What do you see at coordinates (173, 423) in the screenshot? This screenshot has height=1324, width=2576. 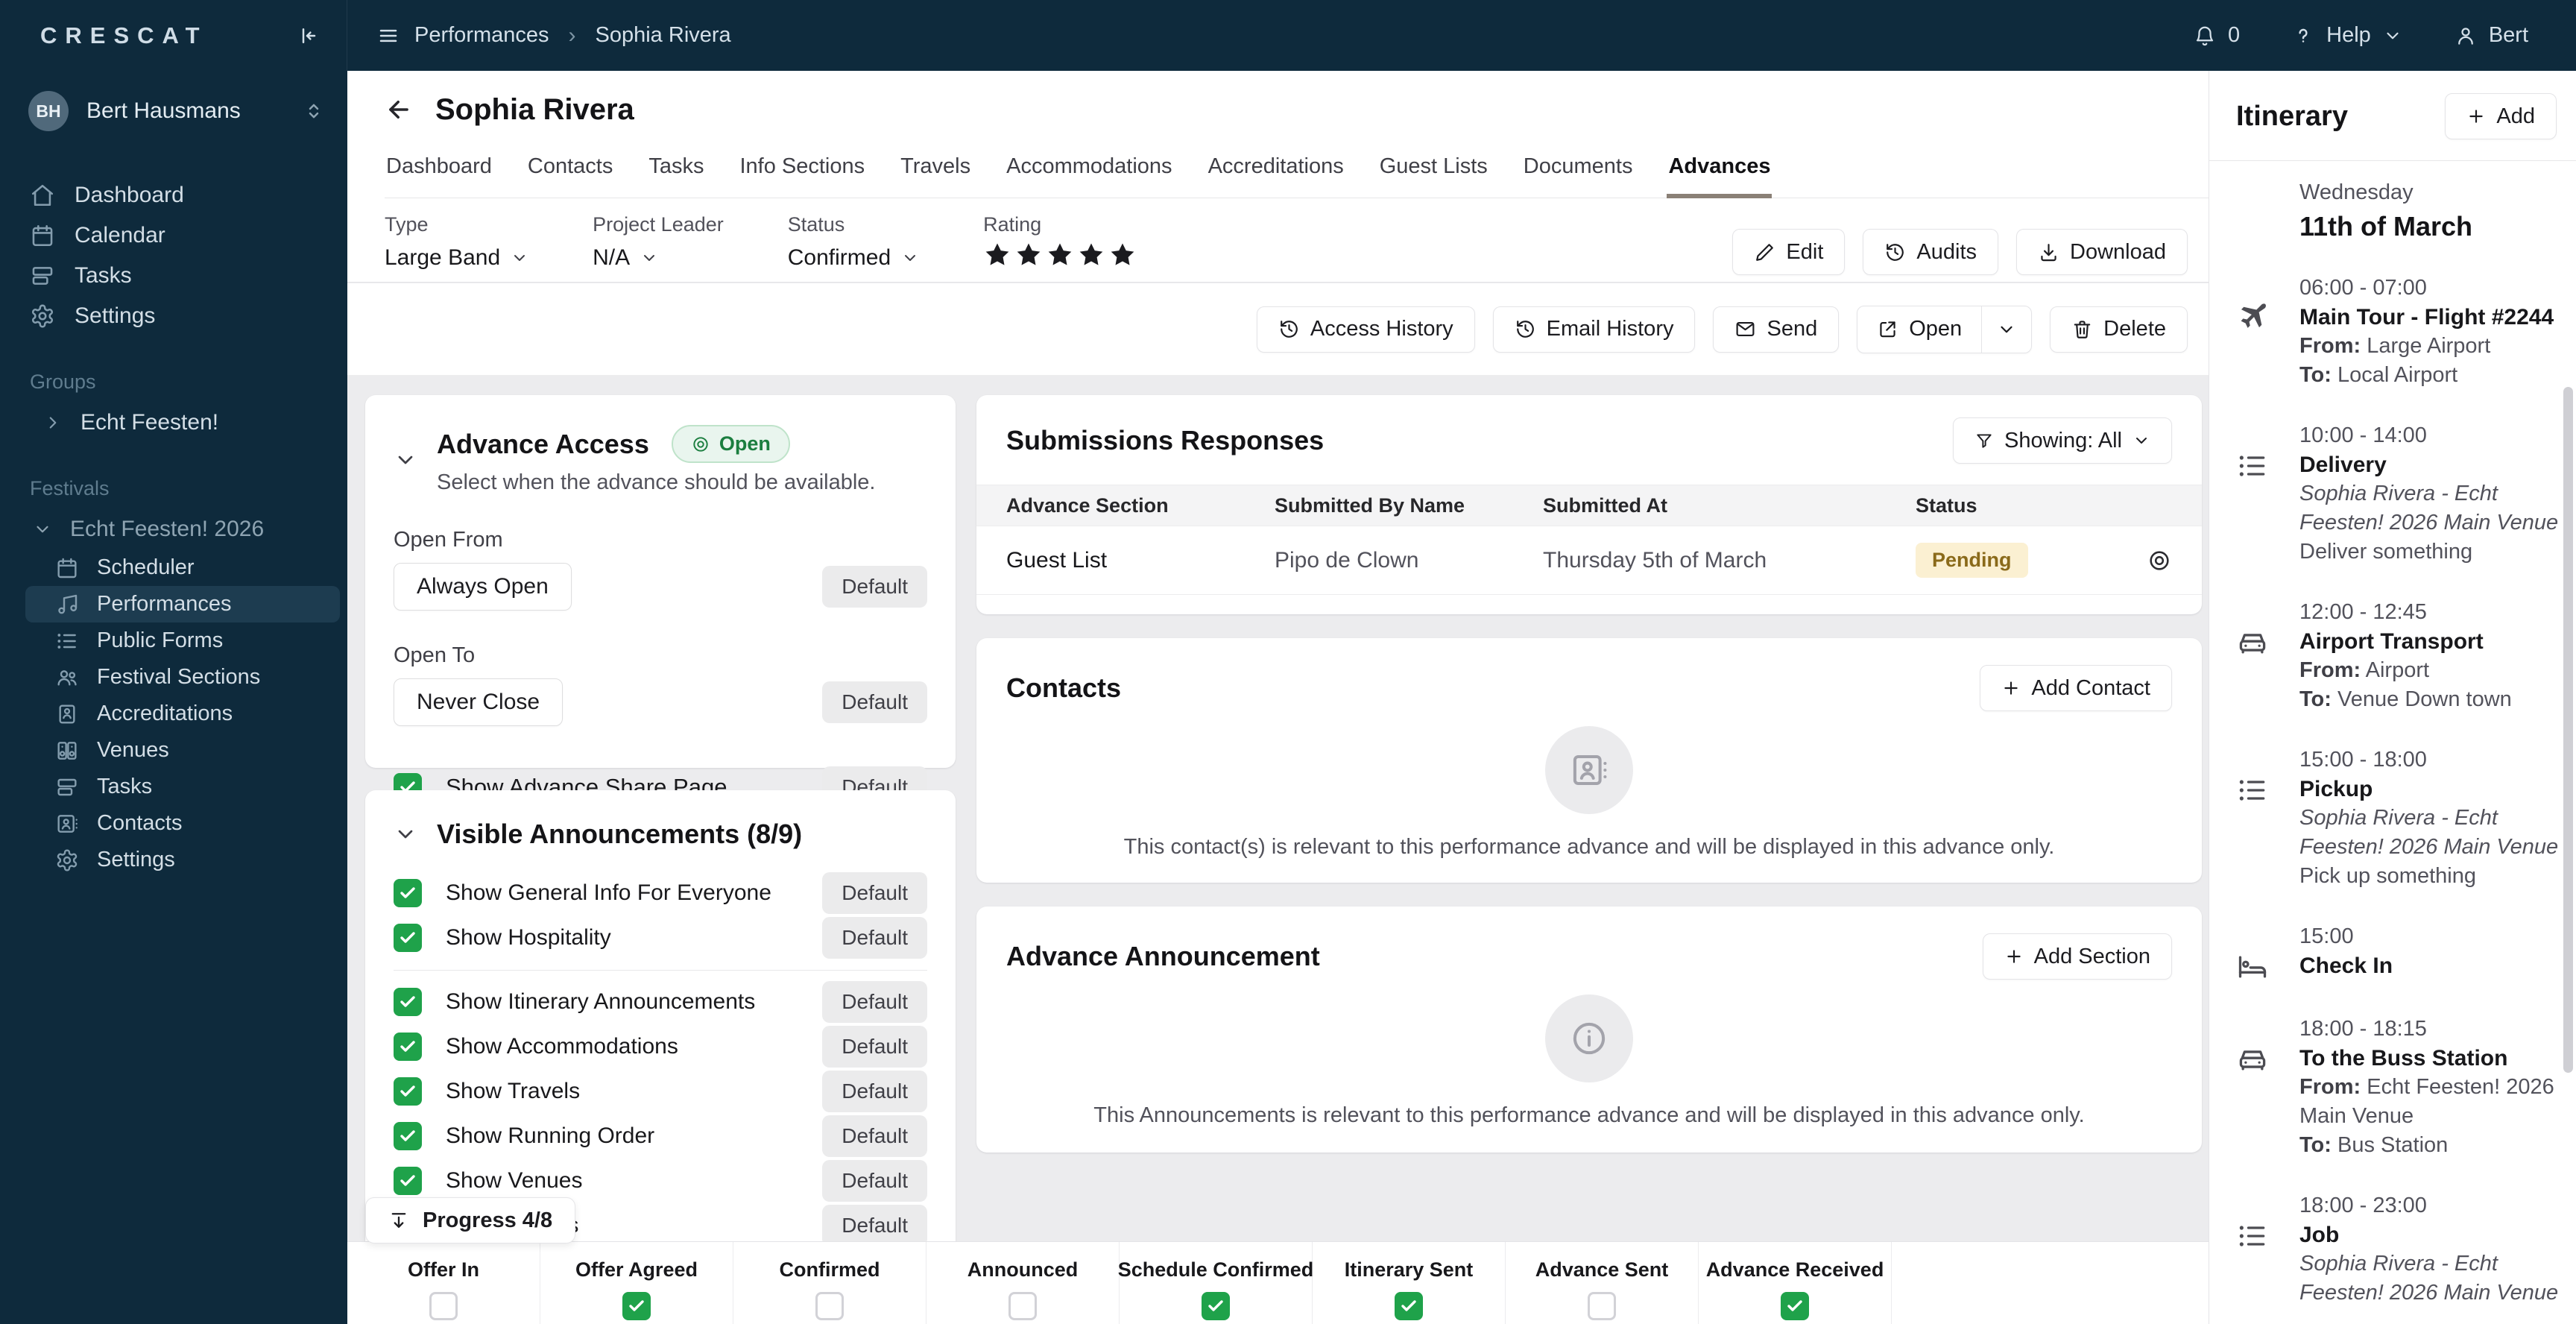 I see `sidebar-group-item: Echt Feesten!` at bounding box center [173, 423].